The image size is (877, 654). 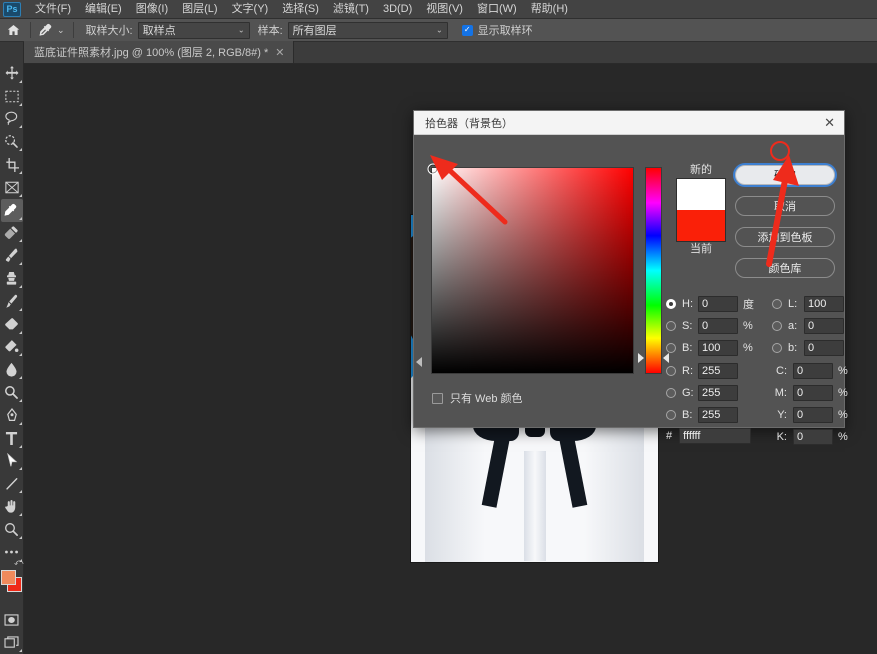 What do you see at coordinates (12, 255) in the screenshot?
I see `brush-tool` at bounding box center [12, 255].